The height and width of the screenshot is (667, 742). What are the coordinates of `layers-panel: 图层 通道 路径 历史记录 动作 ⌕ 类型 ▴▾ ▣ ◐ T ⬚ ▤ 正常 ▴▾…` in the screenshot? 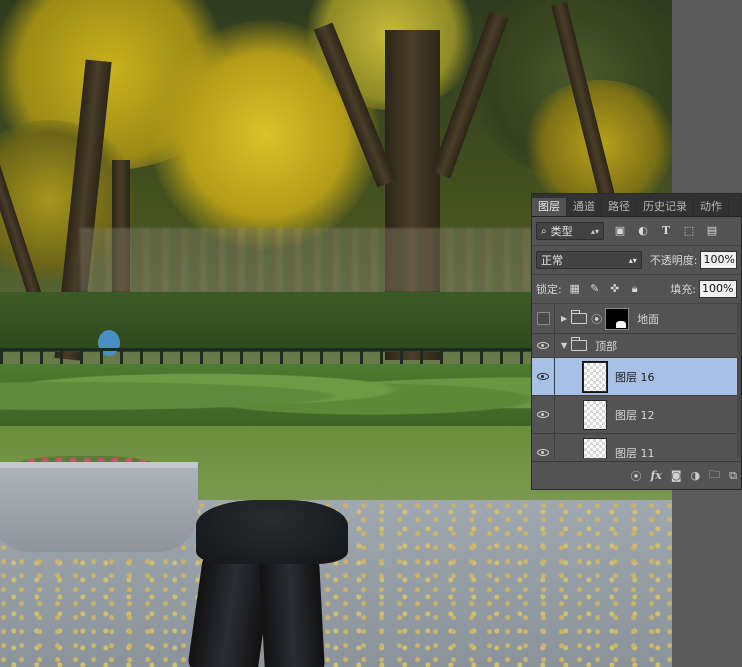 It's located at (636, 341).